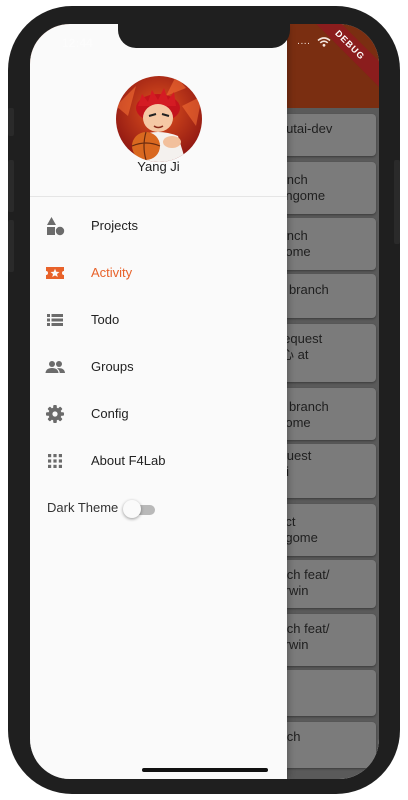 The image size is (408, 800). Describe the element at coordinates (11, 246) in the screenshot. I see `volume-down-button` at that location.